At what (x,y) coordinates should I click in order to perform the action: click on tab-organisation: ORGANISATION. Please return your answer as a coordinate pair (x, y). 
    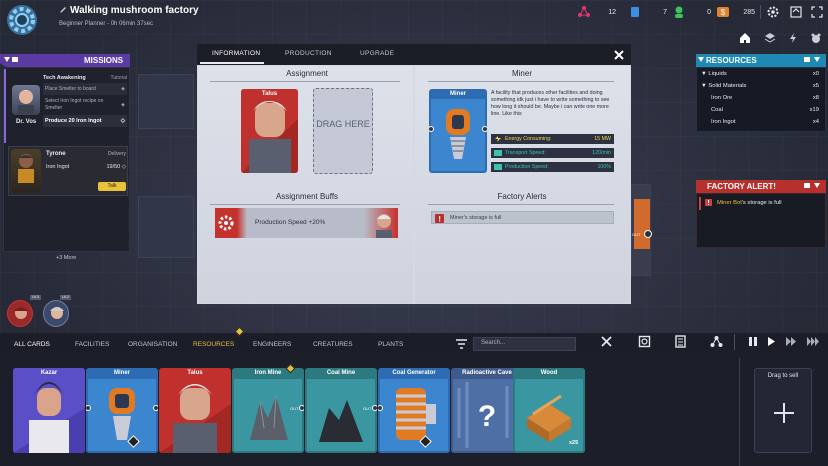
    Looking at the image, I should click on (152, 344).